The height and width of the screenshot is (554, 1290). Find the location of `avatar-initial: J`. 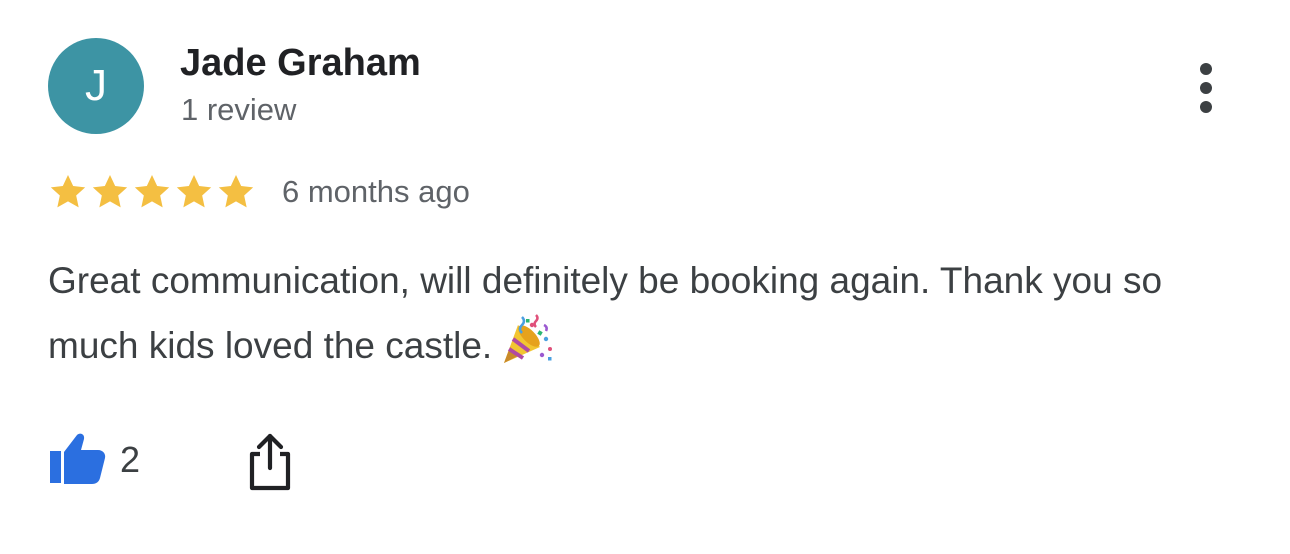

avatar-initial: J is located at coordinates (96, 85).